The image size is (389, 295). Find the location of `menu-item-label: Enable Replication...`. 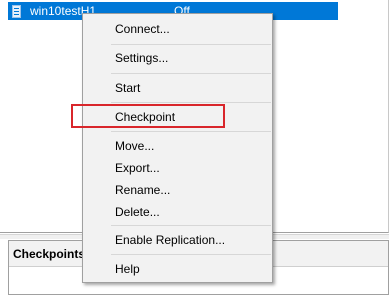

menu-item-label: Enable Replication... is located at coordinates (170, 240).